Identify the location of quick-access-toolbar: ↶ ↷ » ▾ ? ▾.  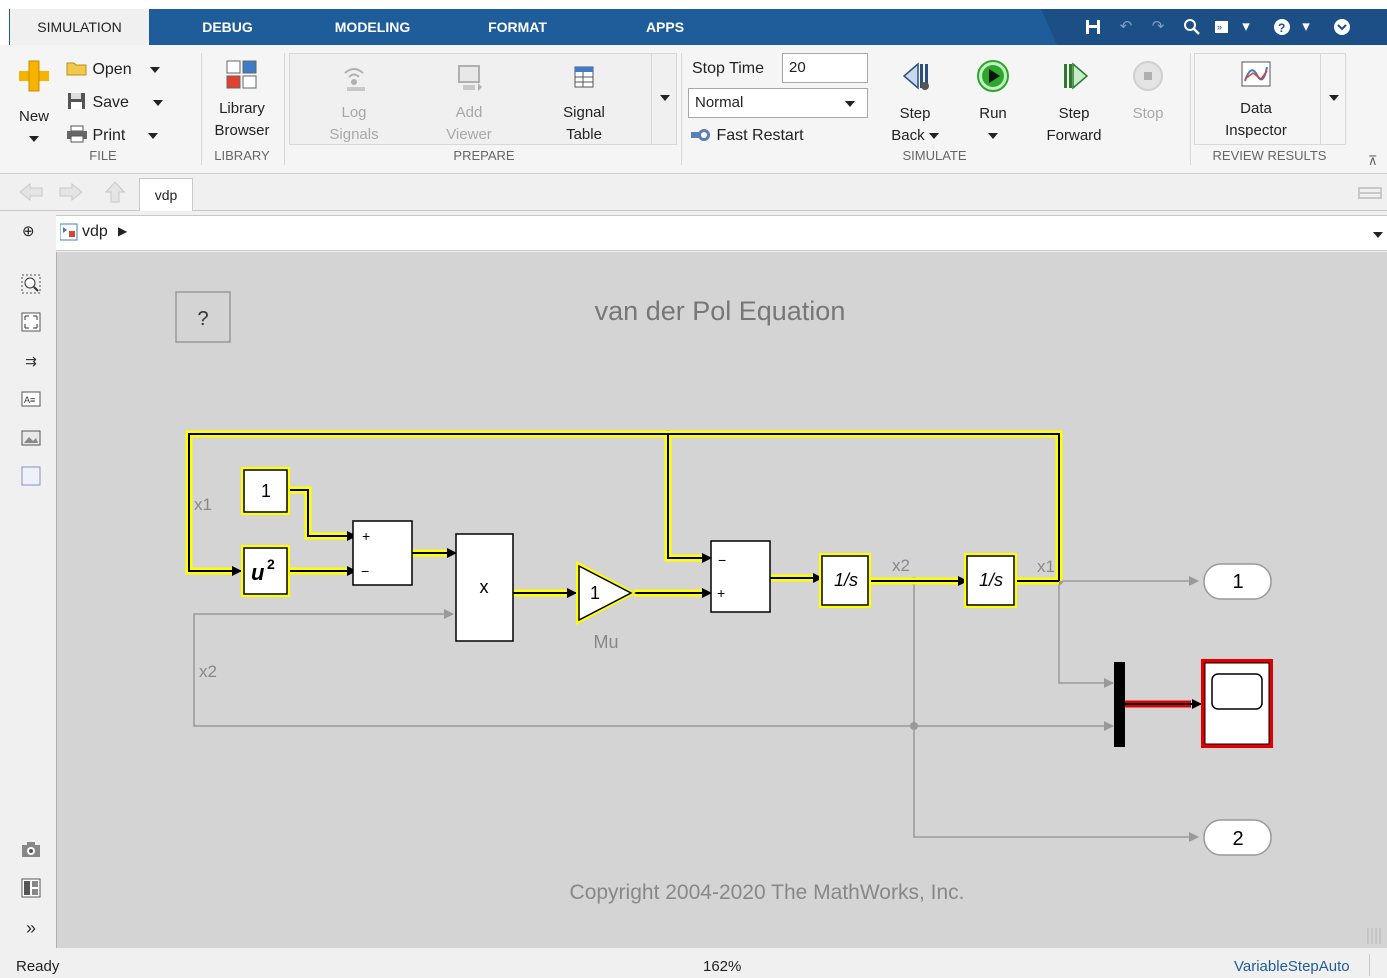
(1214, 27).